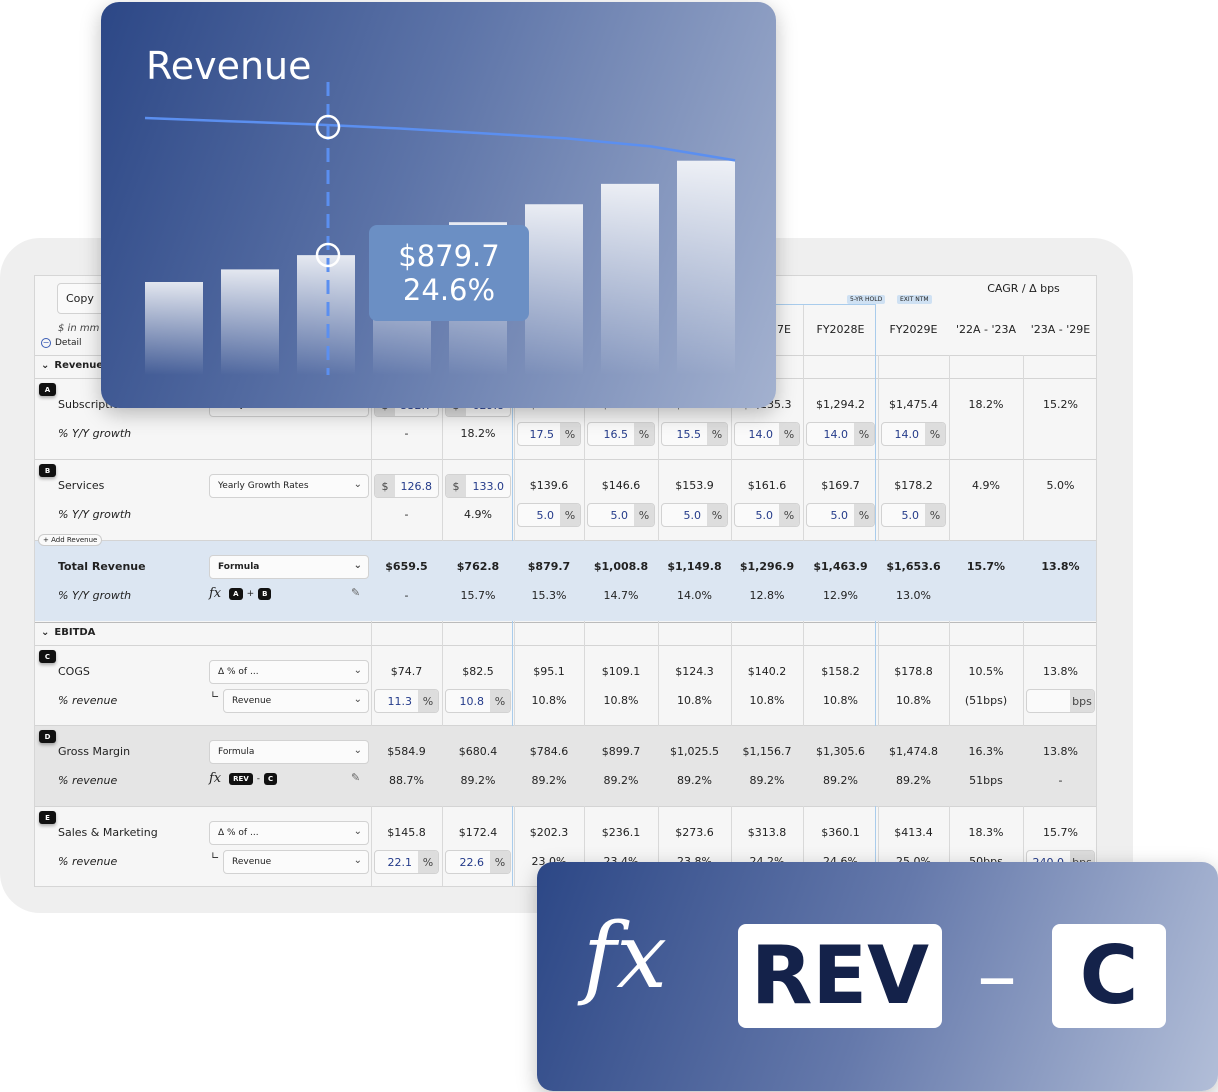 The width and height of the screenshot is (1218, 1092). I want to click on value-input: 17.5%, so click(549, 434).